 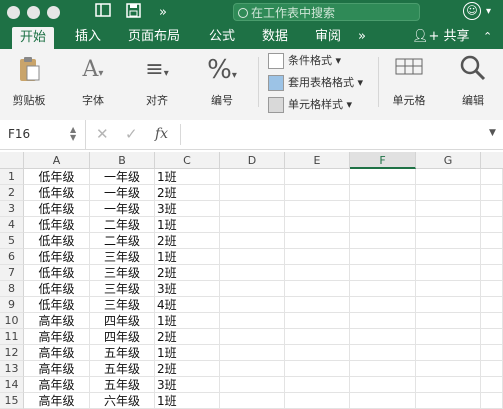 I want to click on table-cell: 4班, so click(x=187, y=305).